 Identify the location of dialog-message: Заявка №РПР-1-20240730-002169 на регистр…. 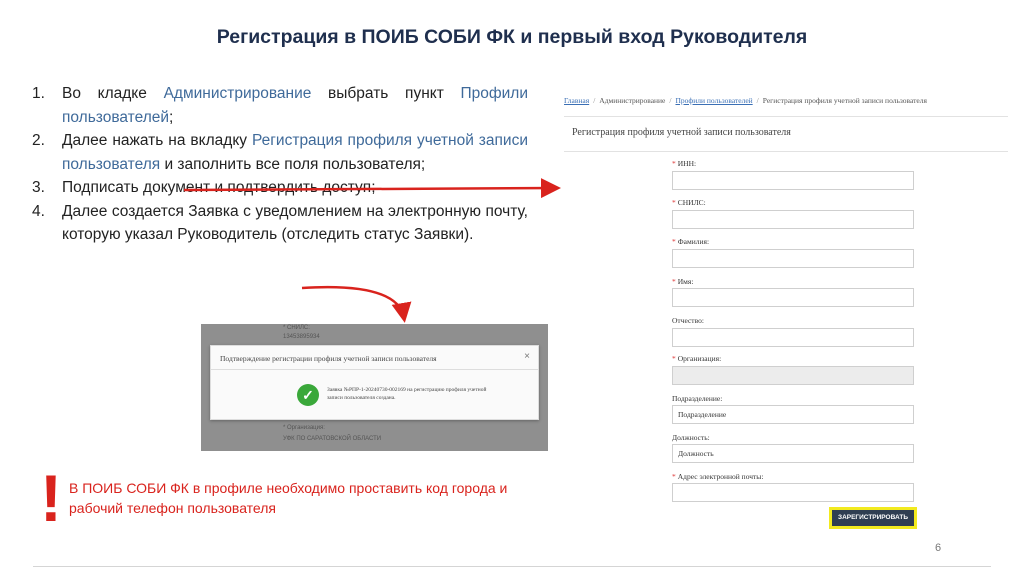
(407, 394).